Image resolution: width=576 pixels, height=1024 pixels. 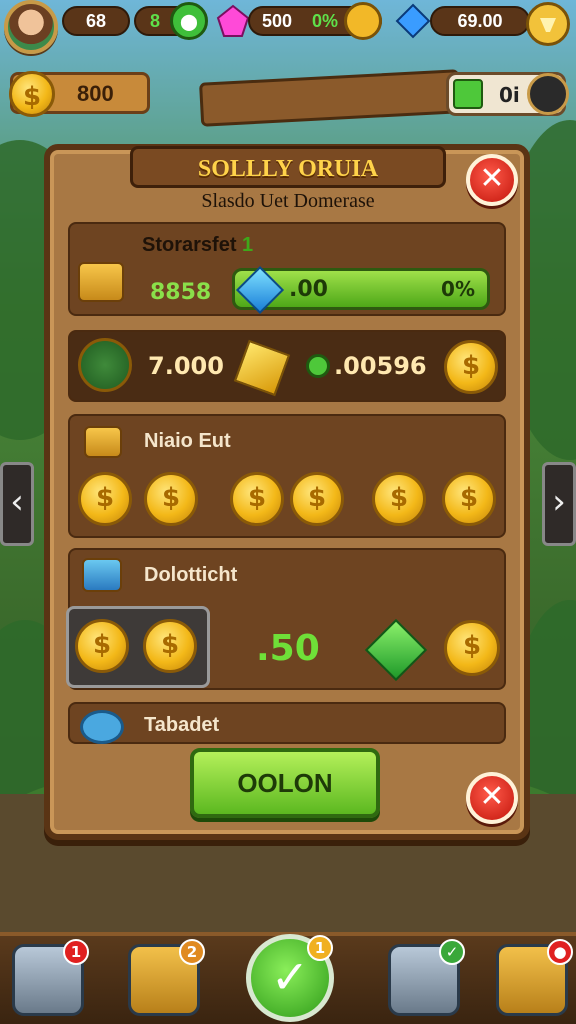 I want to click on resource-counter-value: 0i, so click(x=509, y=95).